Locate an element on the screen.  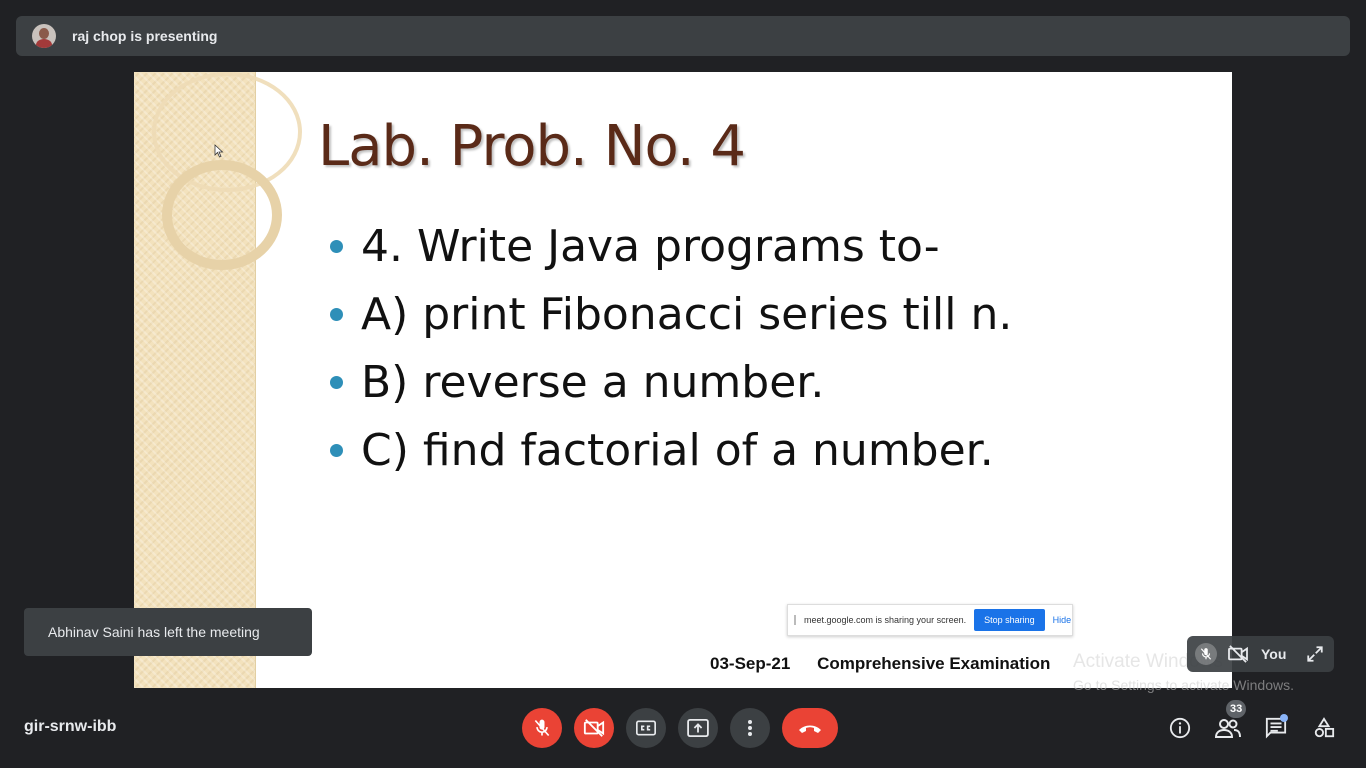
chat-button is located at coordinates (1276, 728).